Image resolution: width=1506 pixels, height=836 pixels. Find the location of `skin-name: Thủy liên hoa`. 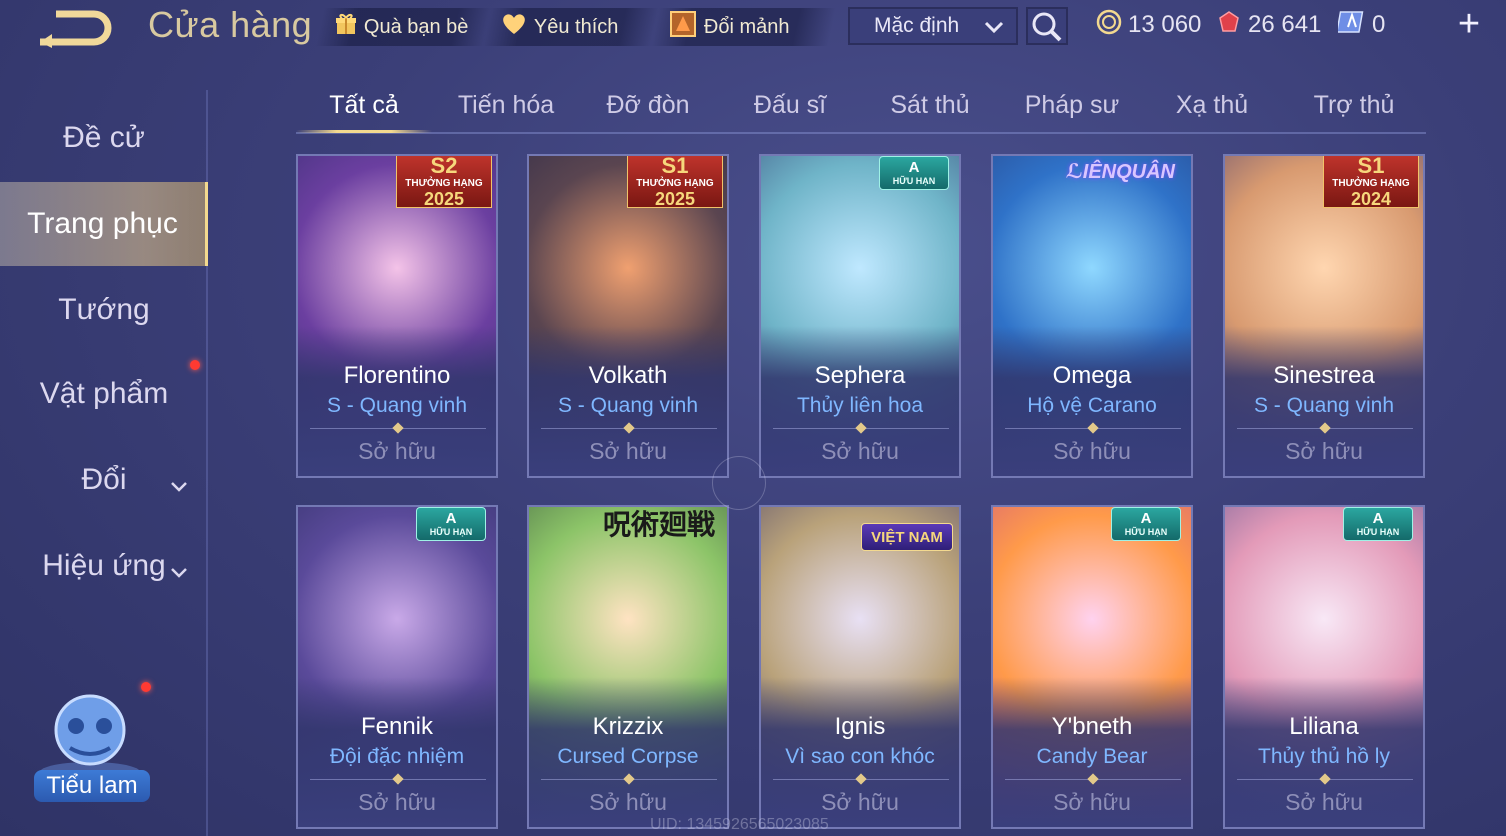

skin-name: Thủy liên hoa is located at coordinates (860, 405).